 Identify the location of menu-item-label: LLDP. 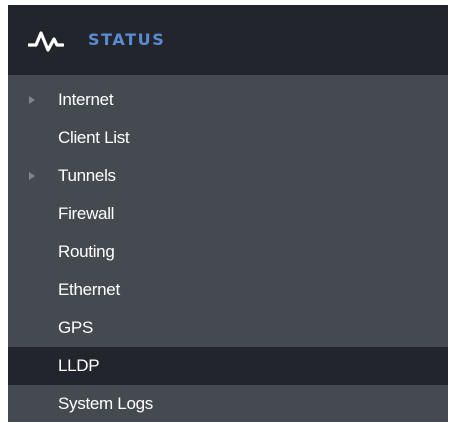
(79, 365).